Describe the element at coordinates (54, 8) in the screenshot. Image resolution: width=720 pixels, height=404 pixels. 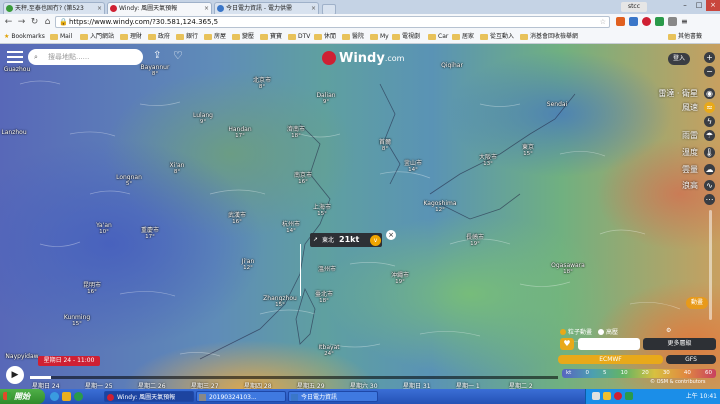
I see `tab-forum: 天秤,至泰也固冇? (第523 ×` at that location.